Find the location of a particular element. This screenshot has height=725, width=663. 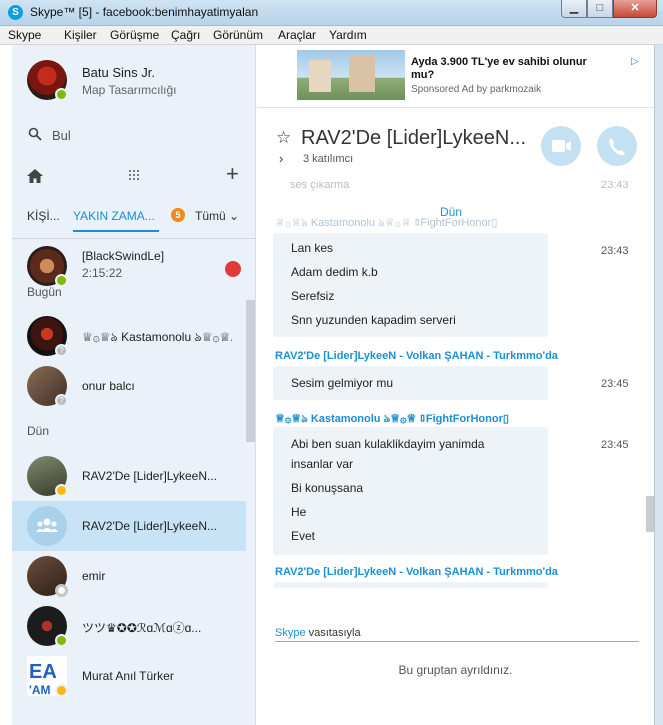

message-text: Adam dedim k.b is located at coordinates (334, 272).